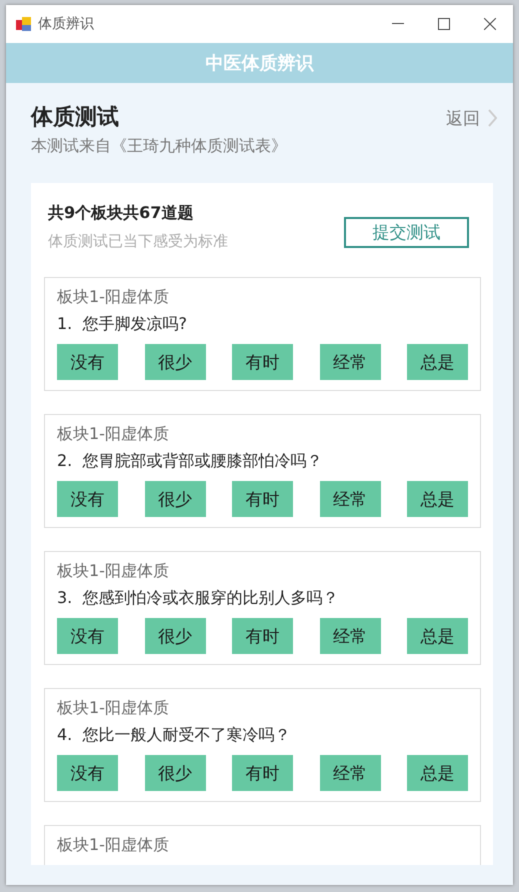  I want to click on window-title: 体质辨识, so click(66, 24).